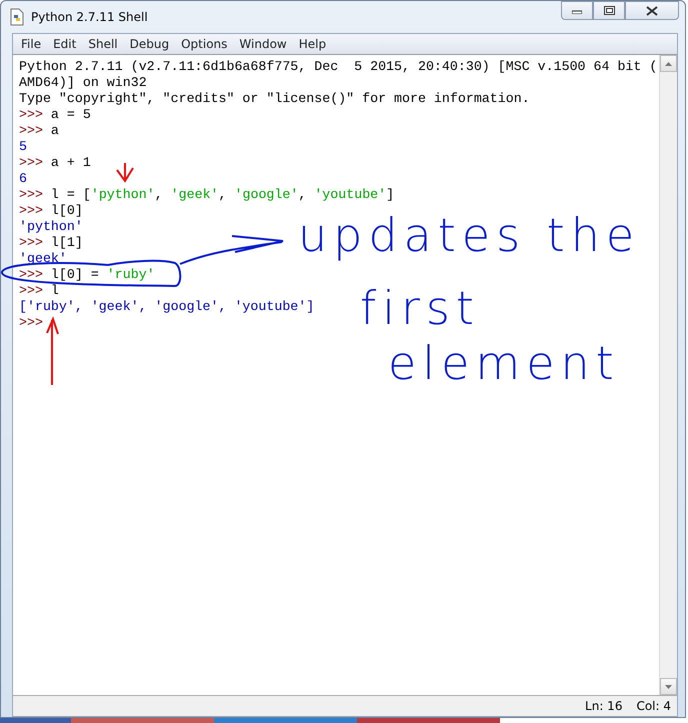  Describe the element at coordinates (130, 274) in the screenshot. I see `string-literal: 'ruby'` at that location.